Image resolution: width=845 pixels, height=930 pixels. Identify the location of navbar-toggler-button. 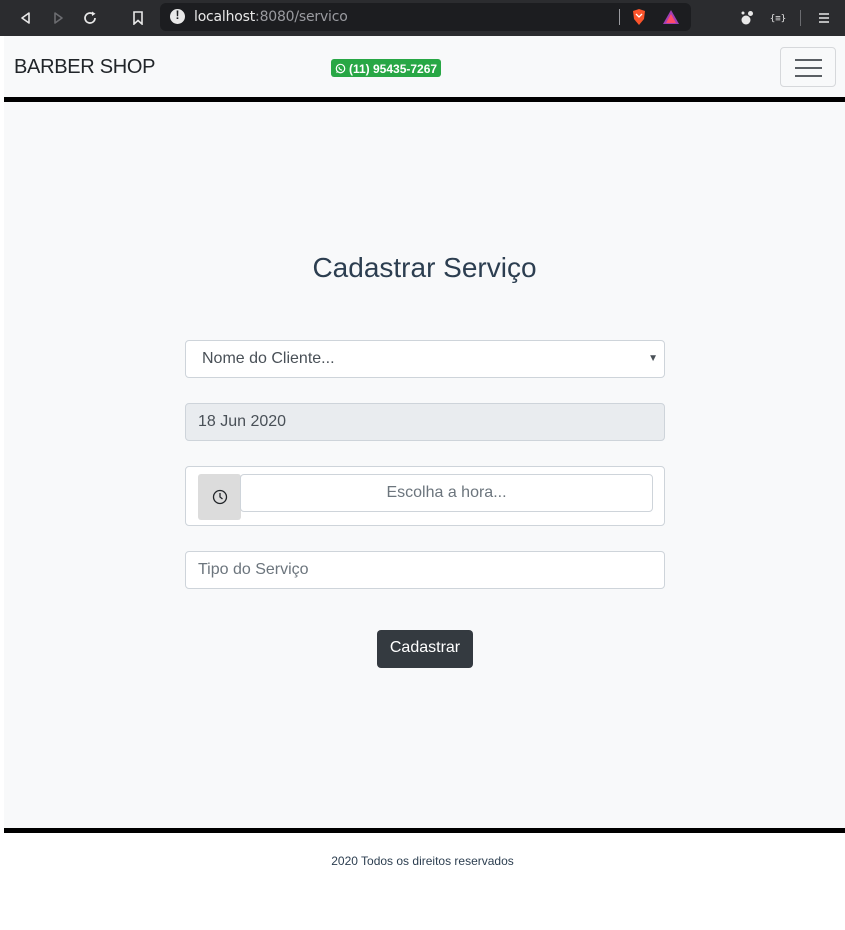
(808, 67).